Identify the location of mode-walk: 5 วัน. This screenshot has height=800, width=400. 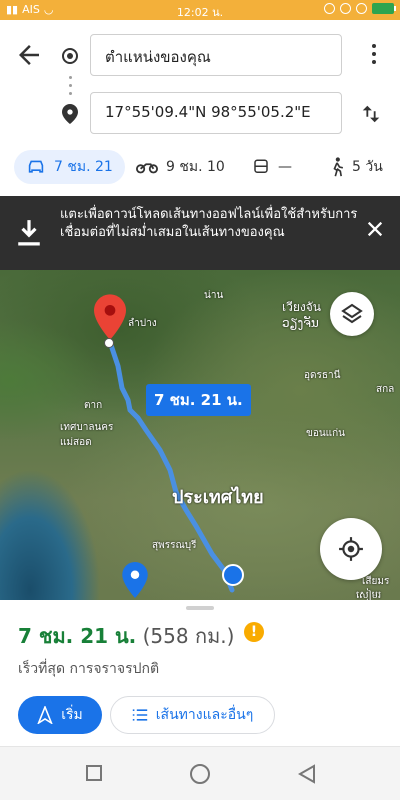
(356, 167).